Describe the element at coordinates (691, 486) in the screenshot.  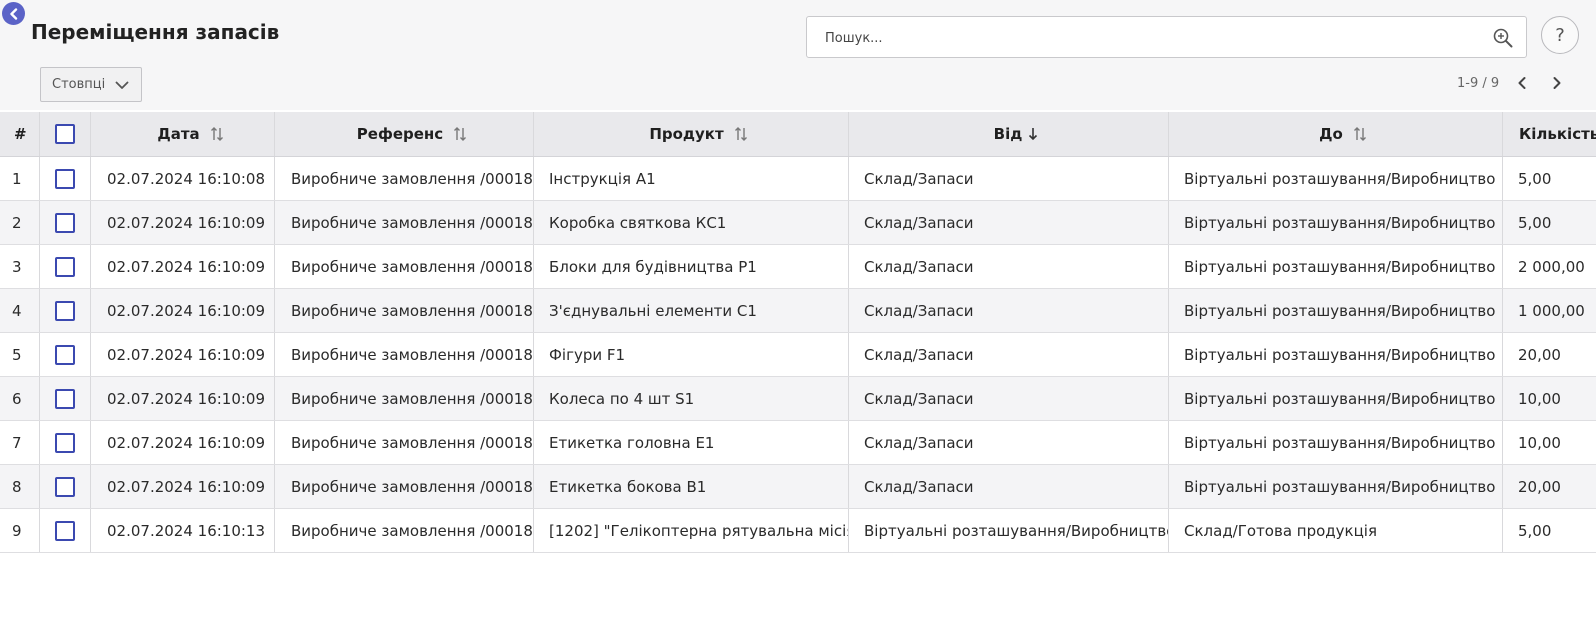
I see `product-cell: Етикетка бокова В1` at that location.